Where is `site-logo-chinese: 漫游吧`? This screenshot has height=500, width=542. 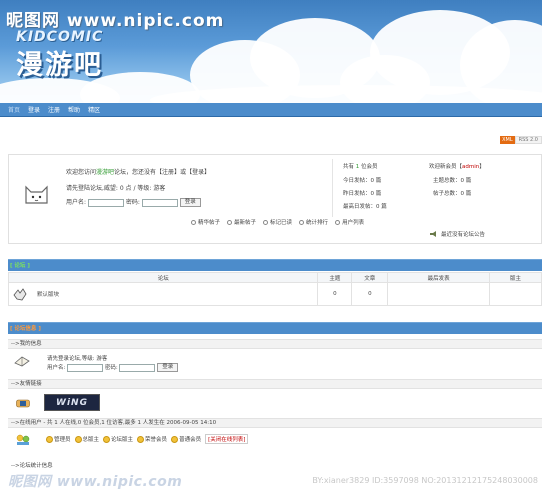 site-logo-chinese: 漫游吧 is located at coordinates (59, 62).